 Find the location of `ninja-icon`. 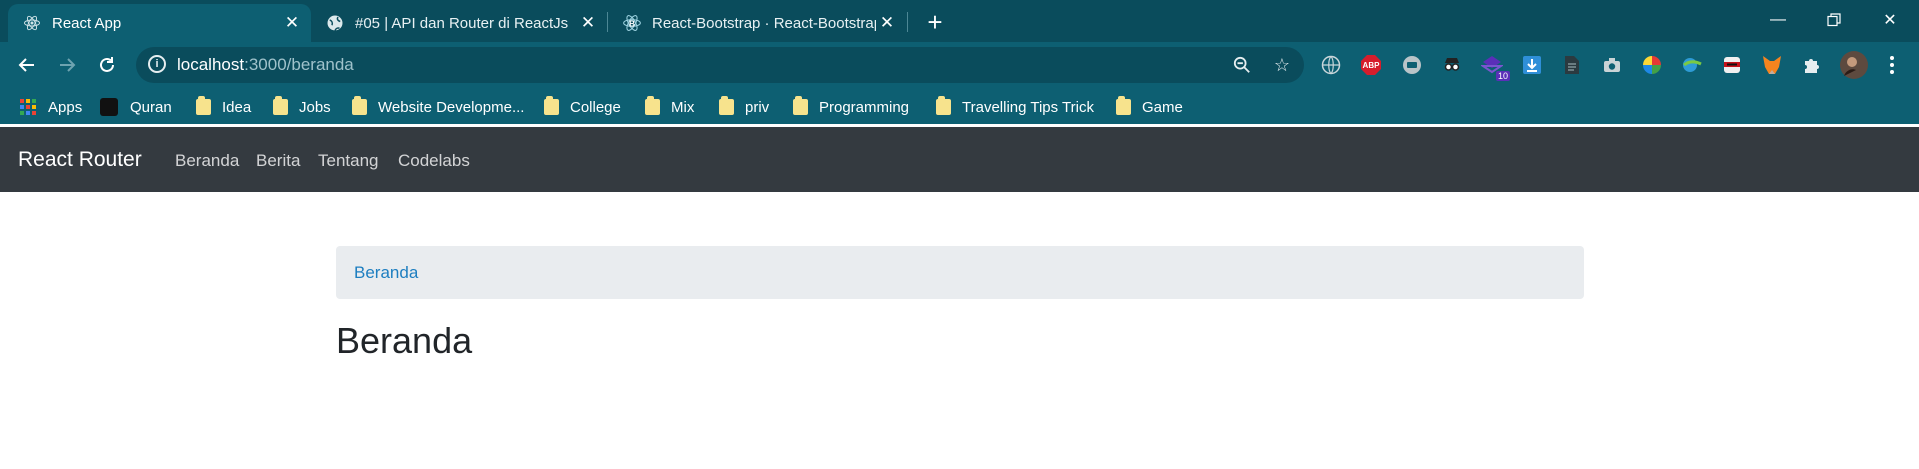

ninja-icon is located at coordinates (1732, 65).